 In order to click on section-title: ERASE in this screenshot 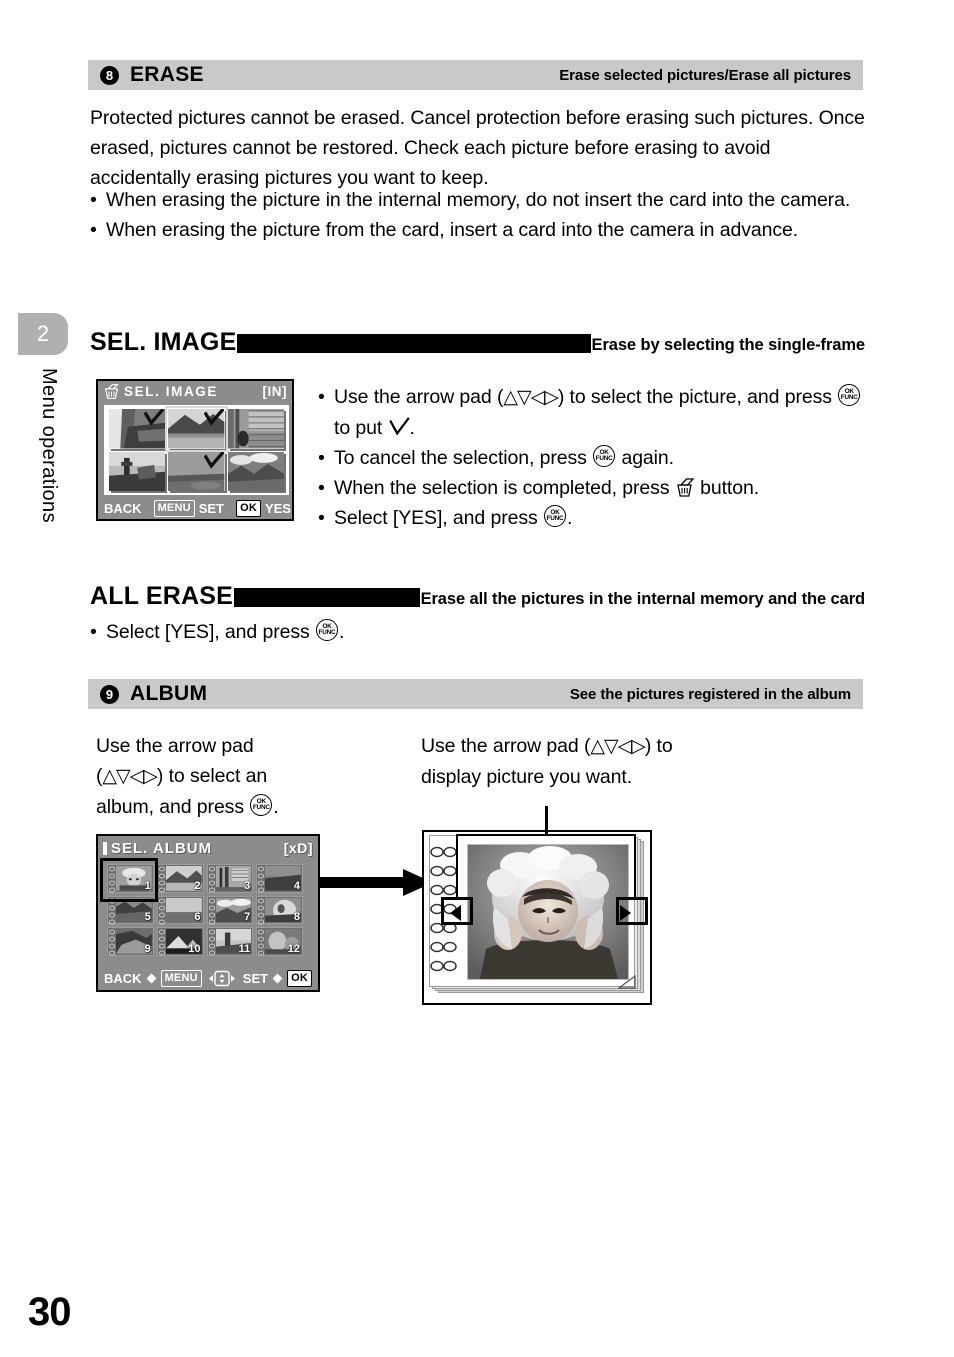, I will do `click(167, 74)`.